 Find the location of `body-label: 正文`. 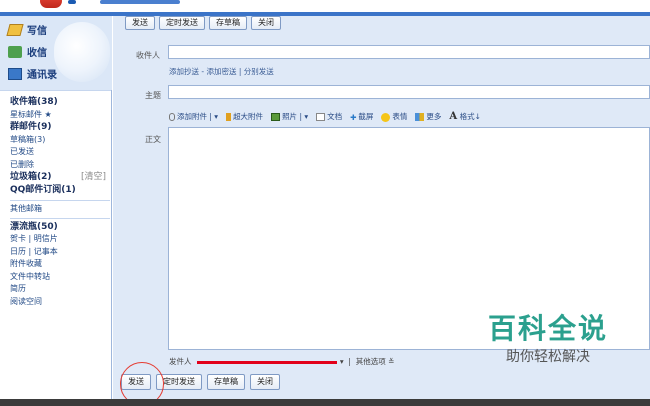

body-label: 正文 is located at coordinates (153, 139).